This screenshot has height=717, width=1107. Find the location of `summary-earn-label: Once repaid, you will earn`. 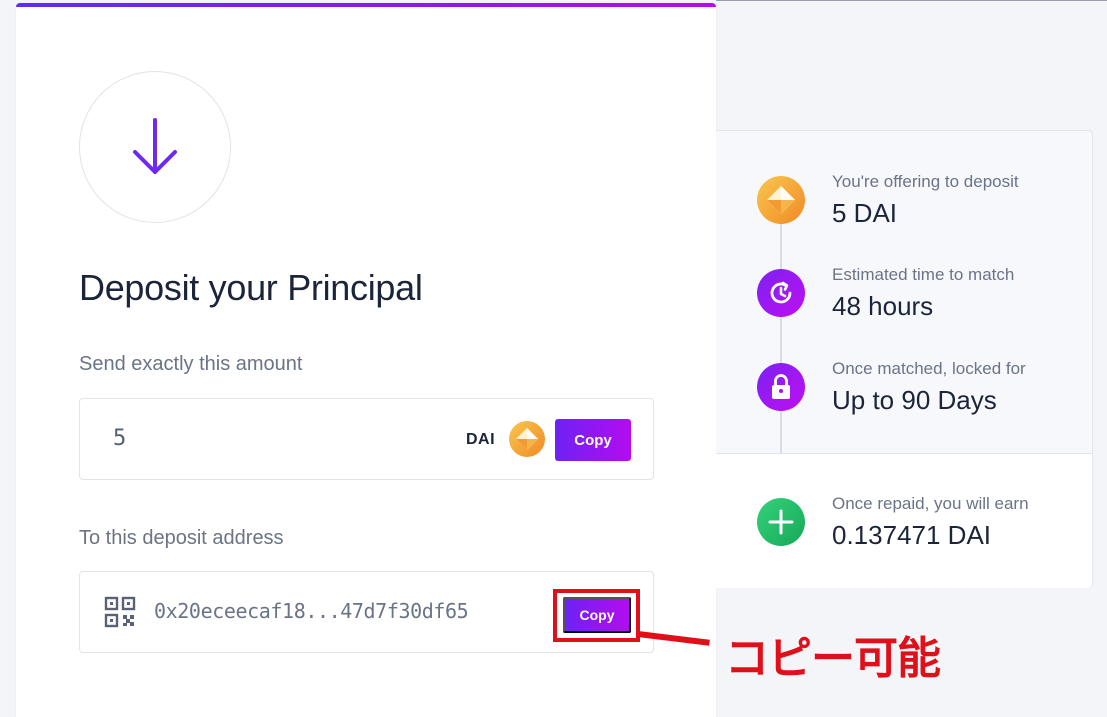

summary-earn-label: Once repaid, you will earn is located at coordinates (930, 503).